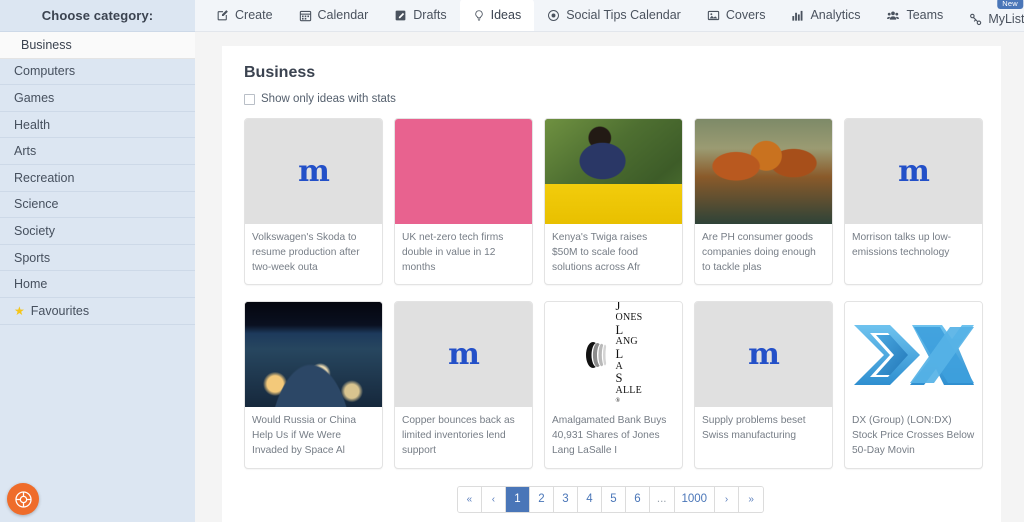 This screenshot has width=1024, height=522. Describe the element at coordinates (478, 15) in the screenshot. I see `lightbulb-icon` at that location.